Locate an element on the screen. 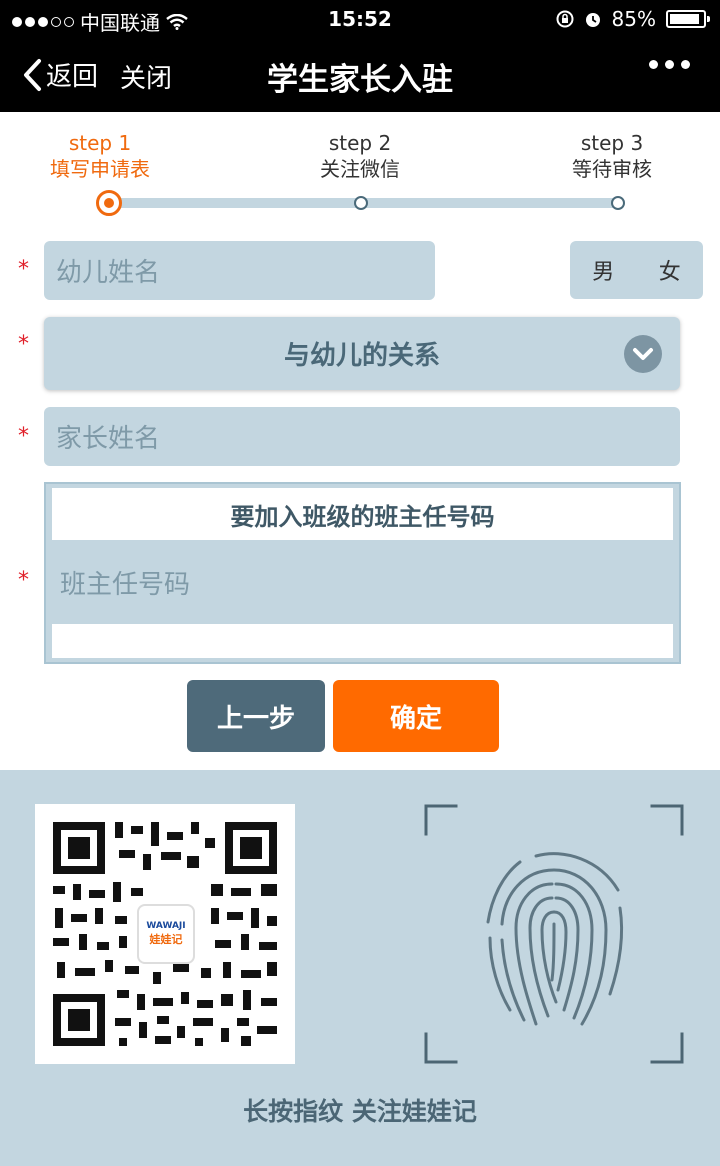 The image size is (720, 1166). qr-code: WAWAJI 娃娃记 is located at coordinates (165, 934).